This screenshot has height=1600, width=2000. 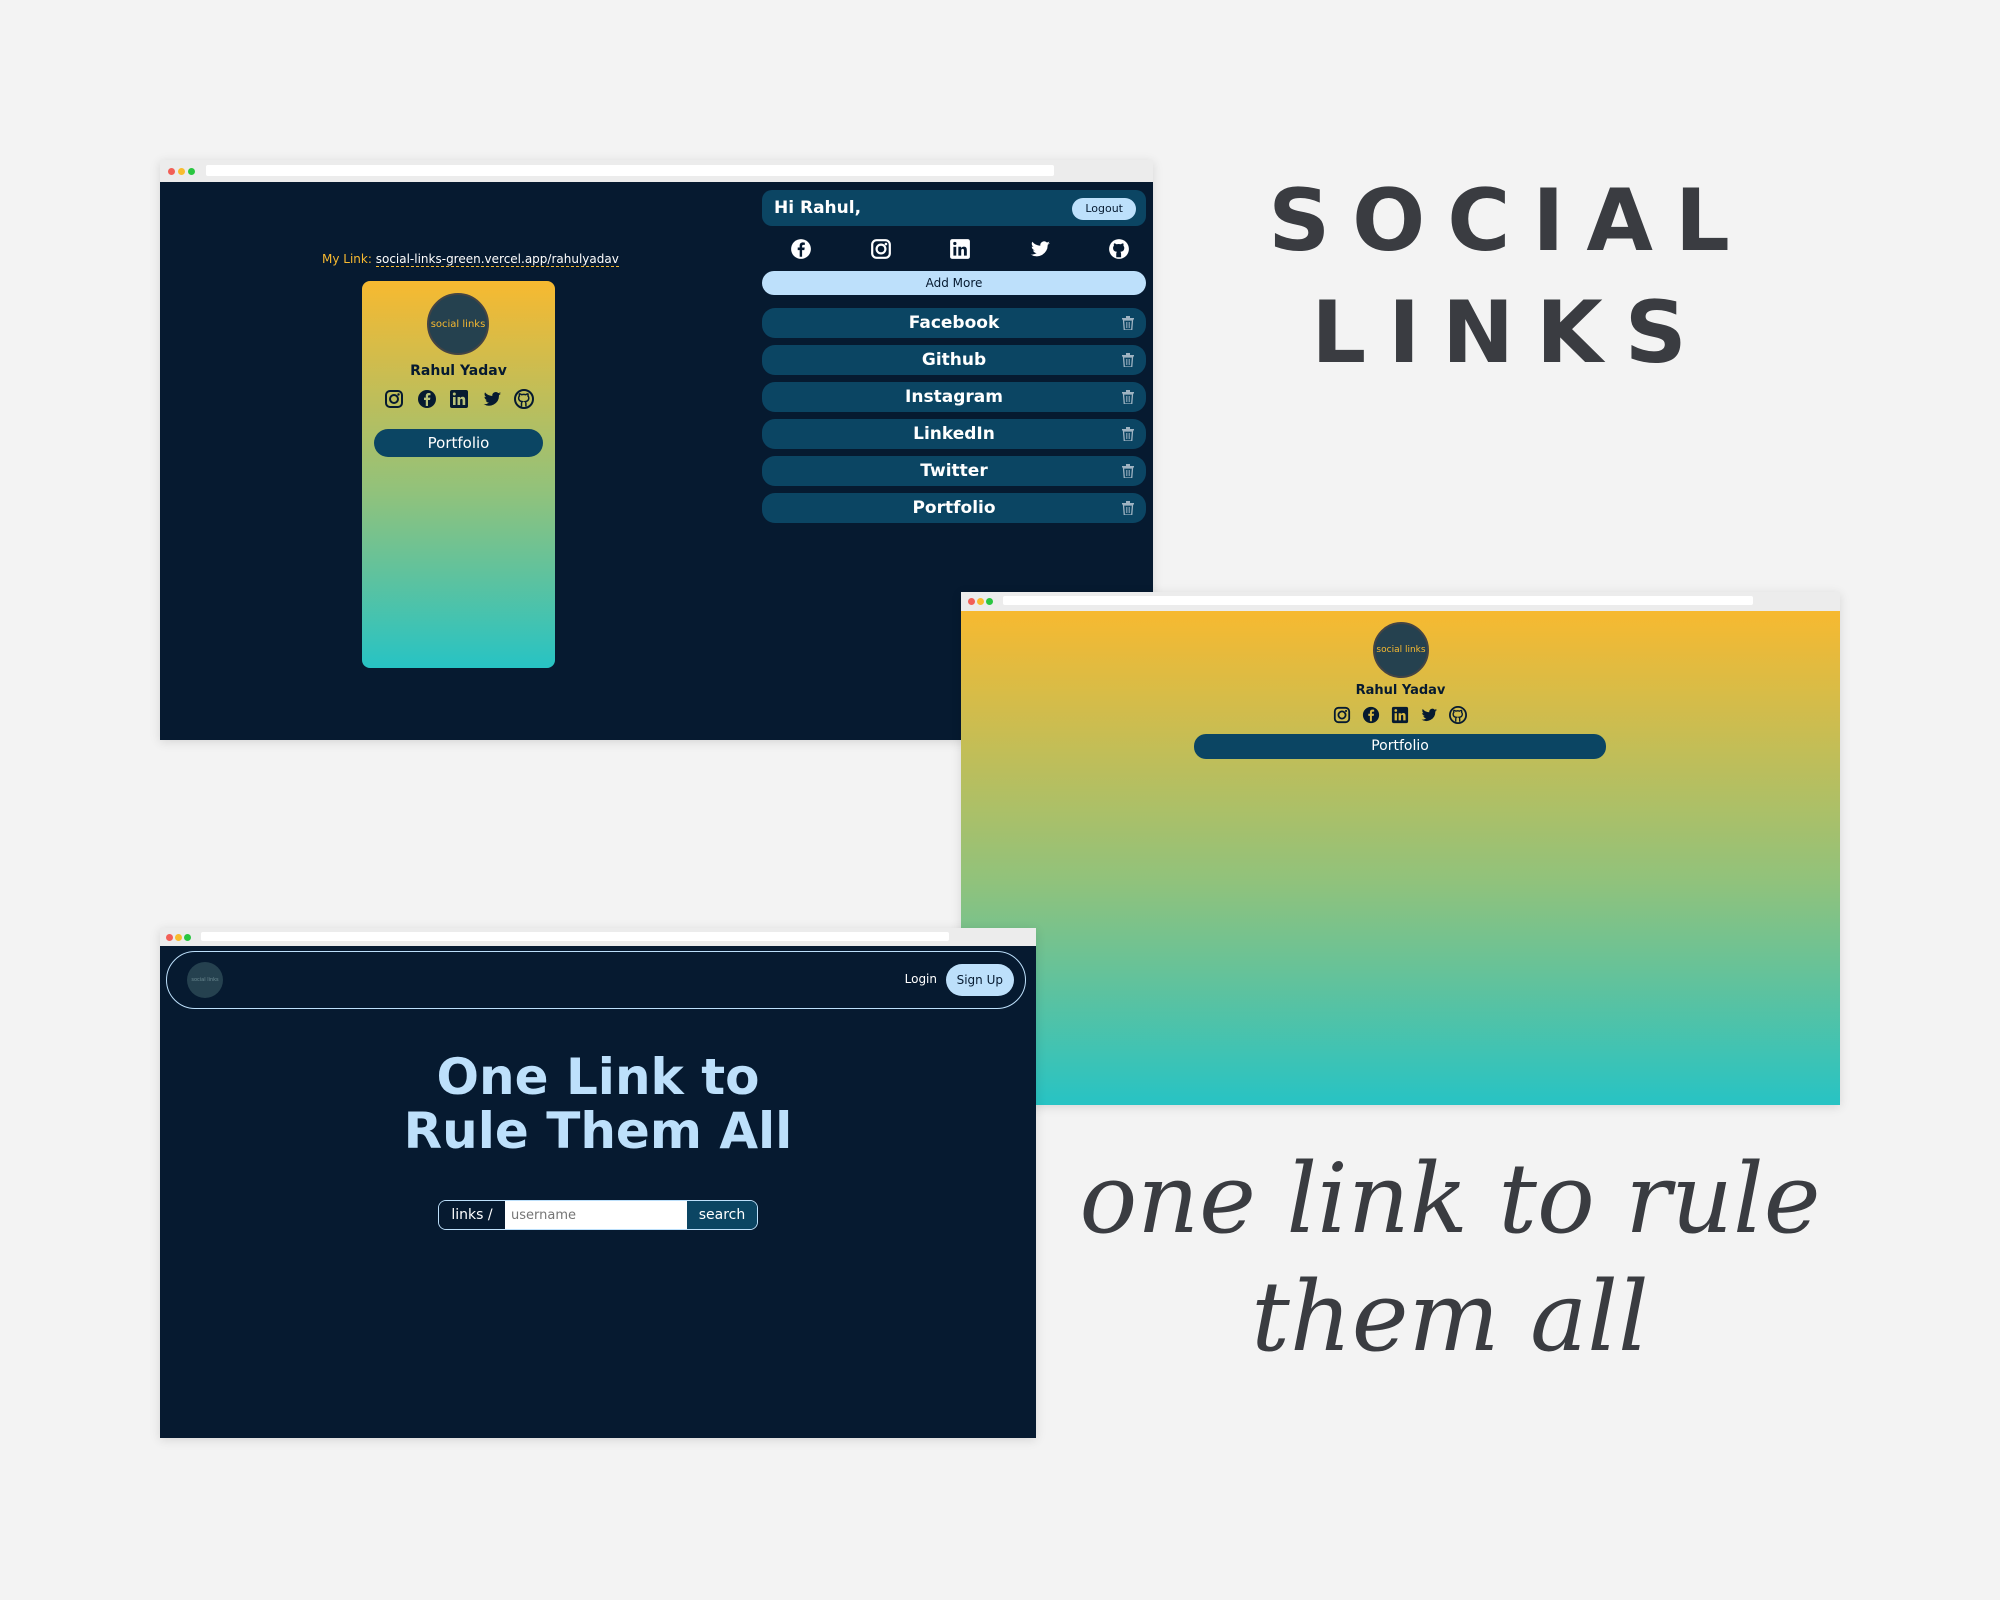 I want to click on hero-heading: One Link to Rule Them All, so click(x=598, y=1104).